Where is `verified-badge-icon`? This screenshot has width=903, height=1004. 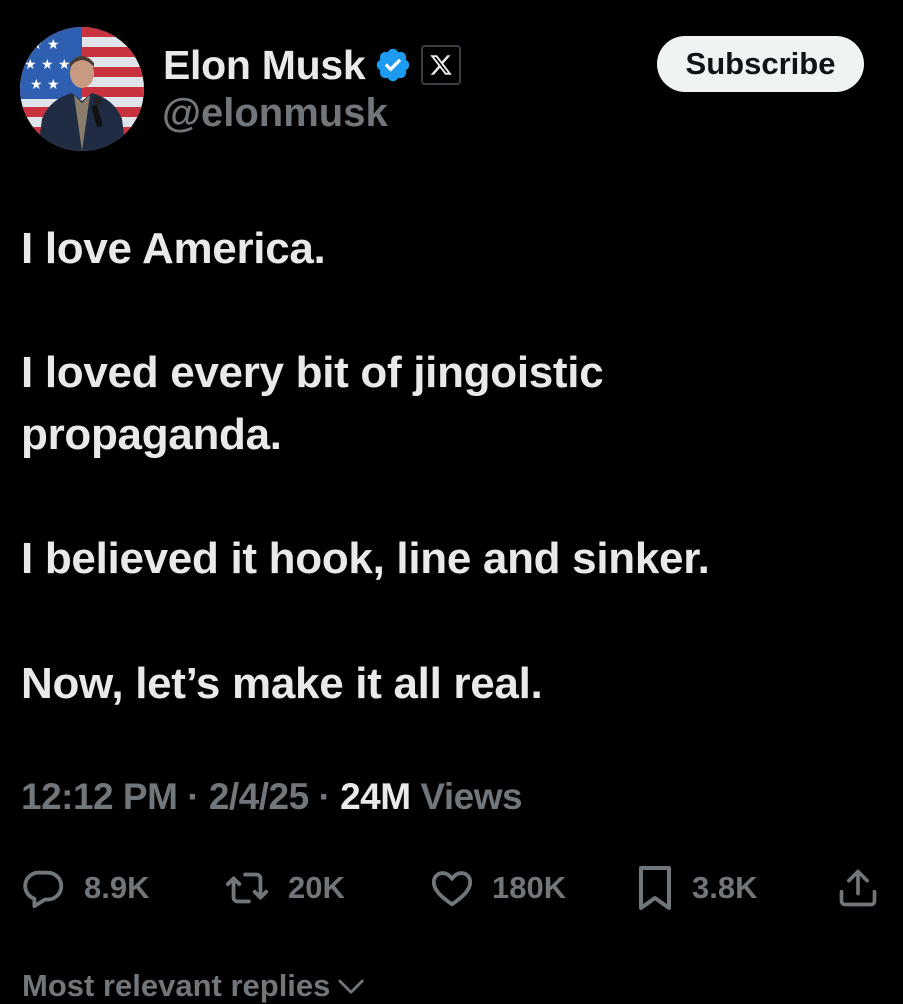
verified-badge-icon is located at coordinates (393, 65).